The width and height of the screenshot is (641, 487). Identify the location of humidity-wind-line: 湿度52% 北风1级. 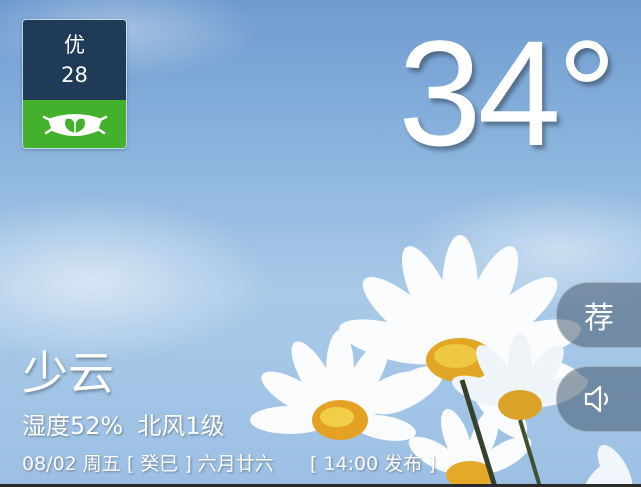
(123, 426).